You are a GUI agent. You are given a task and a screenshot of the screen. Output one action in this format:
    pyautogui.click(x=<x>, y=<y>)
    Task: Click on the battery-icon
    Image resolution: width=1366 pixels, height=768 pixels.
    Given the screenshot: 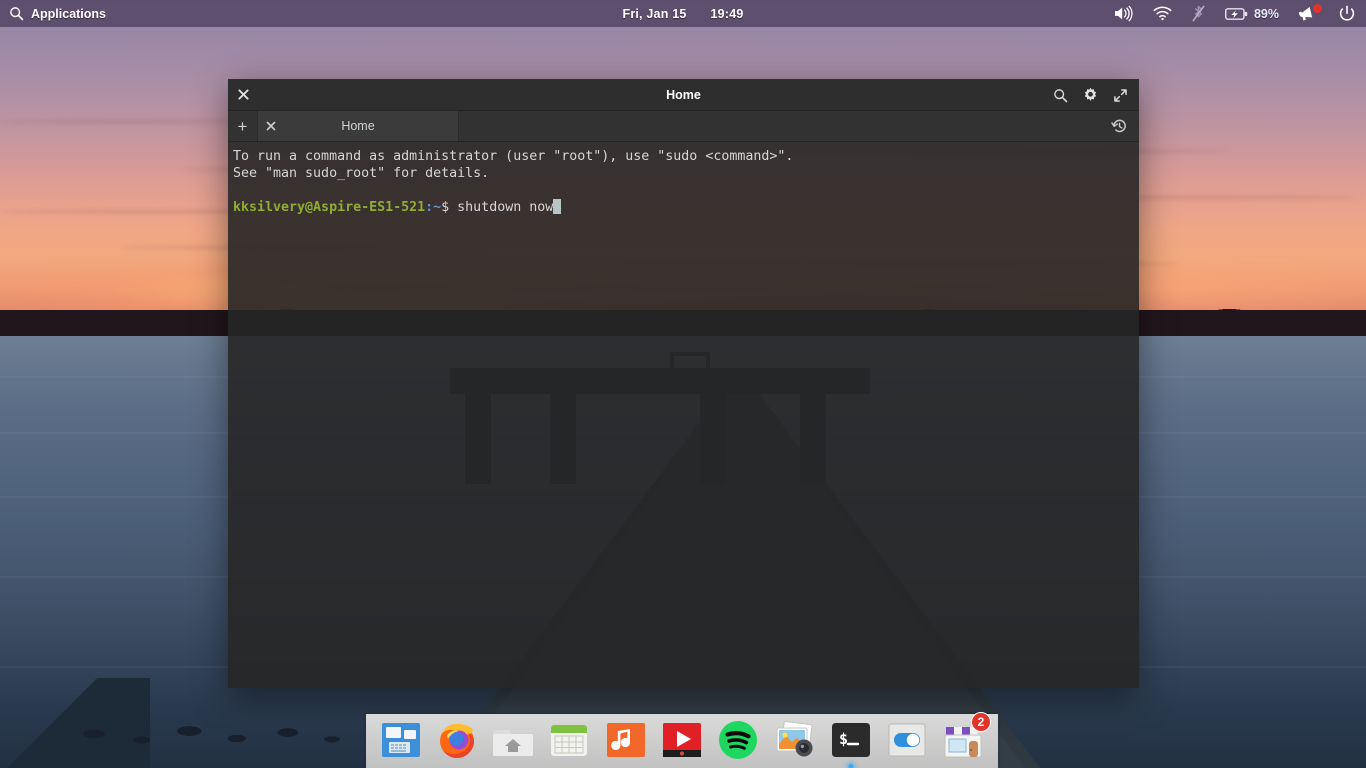 What is the action you would take?
    pyautogui.click(x=1236, y=14)
    